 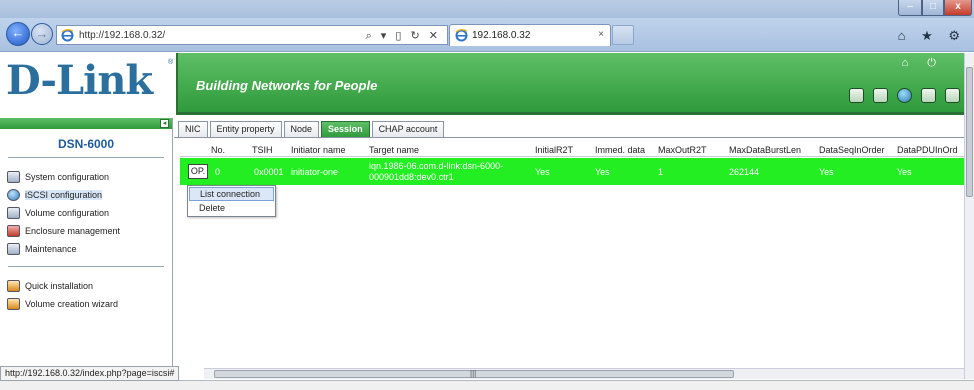 What do you see at coordinates (318, 150) in the screenshot?
I see `column-header: Initiator name` at bounding box center [318, 150].